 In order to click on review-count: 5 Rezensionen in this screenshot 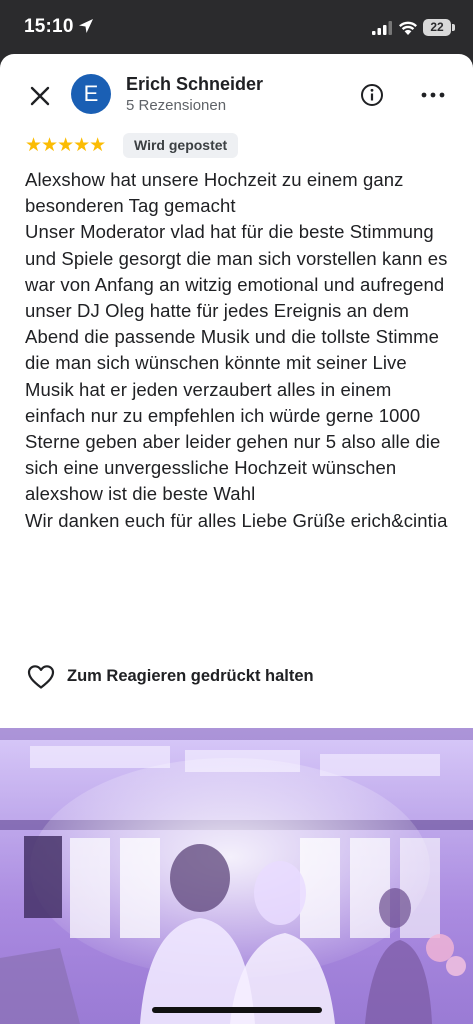, I will do `click(176, 105)`.